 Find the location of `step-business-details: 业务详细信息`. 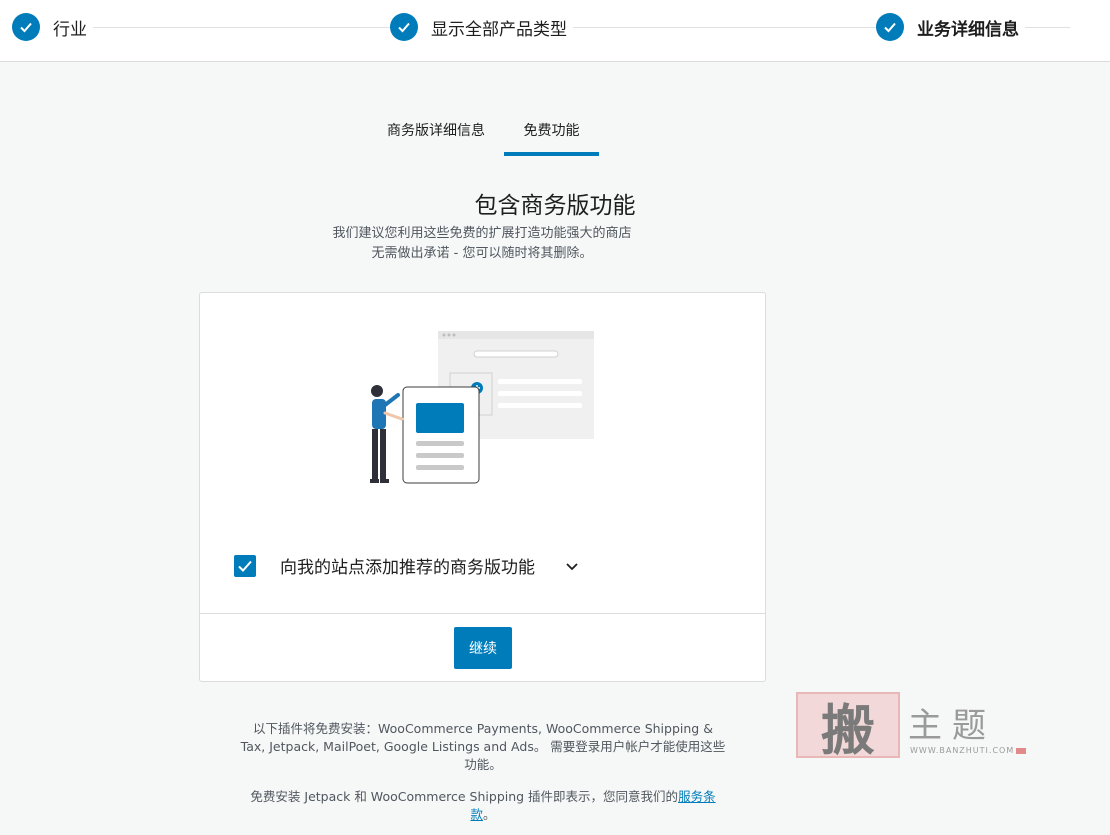

step-business-details: 业务详细信息 is located at coordinates (950, 27).